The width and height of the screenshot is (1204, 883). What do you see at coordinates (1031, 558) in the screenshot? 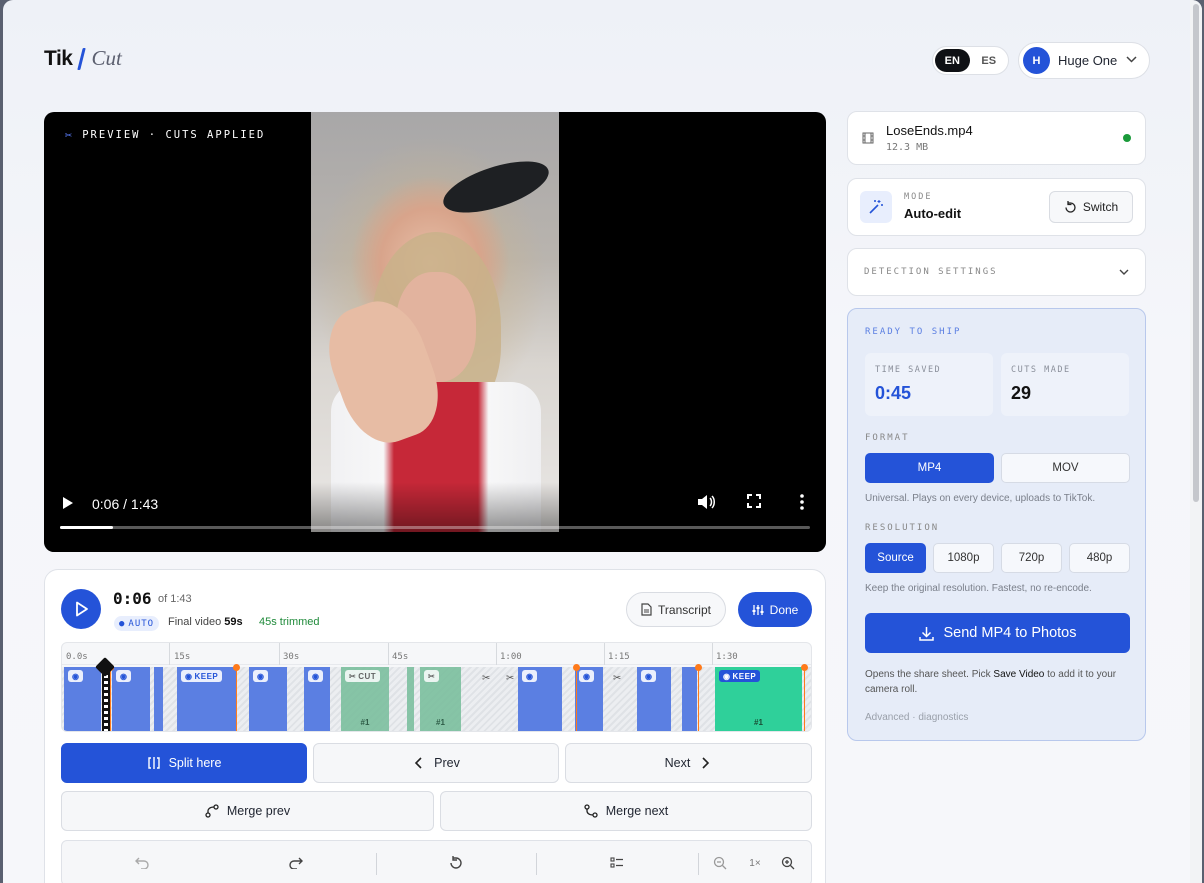
I see `resolution-720p-option: 720p` at bounding box center [1031, 558].